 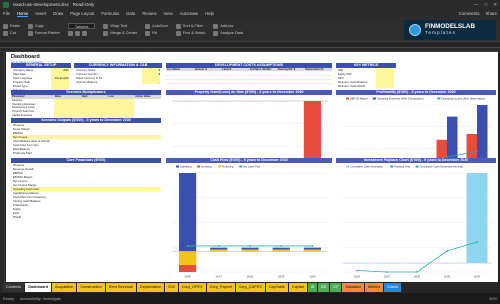 I want to click on zoom-level: 80%, so click(x=493, y=299).